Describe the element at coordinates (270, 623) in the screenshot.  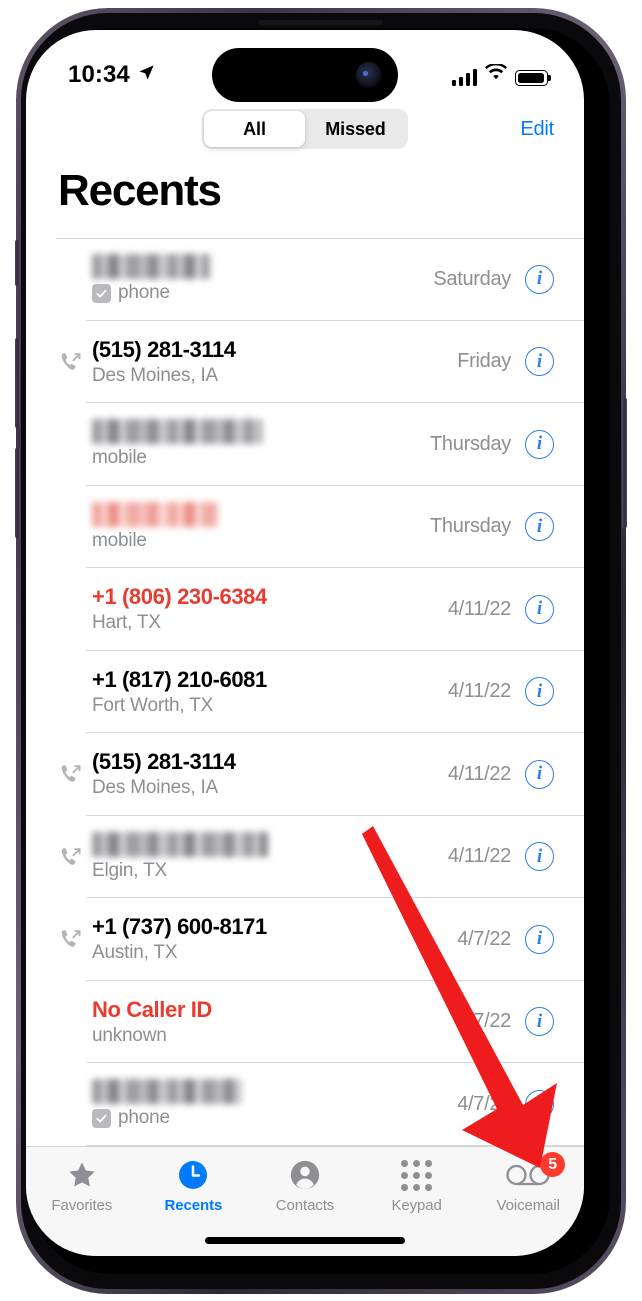
I see `call-subtitle: Hart, TX` at that location.